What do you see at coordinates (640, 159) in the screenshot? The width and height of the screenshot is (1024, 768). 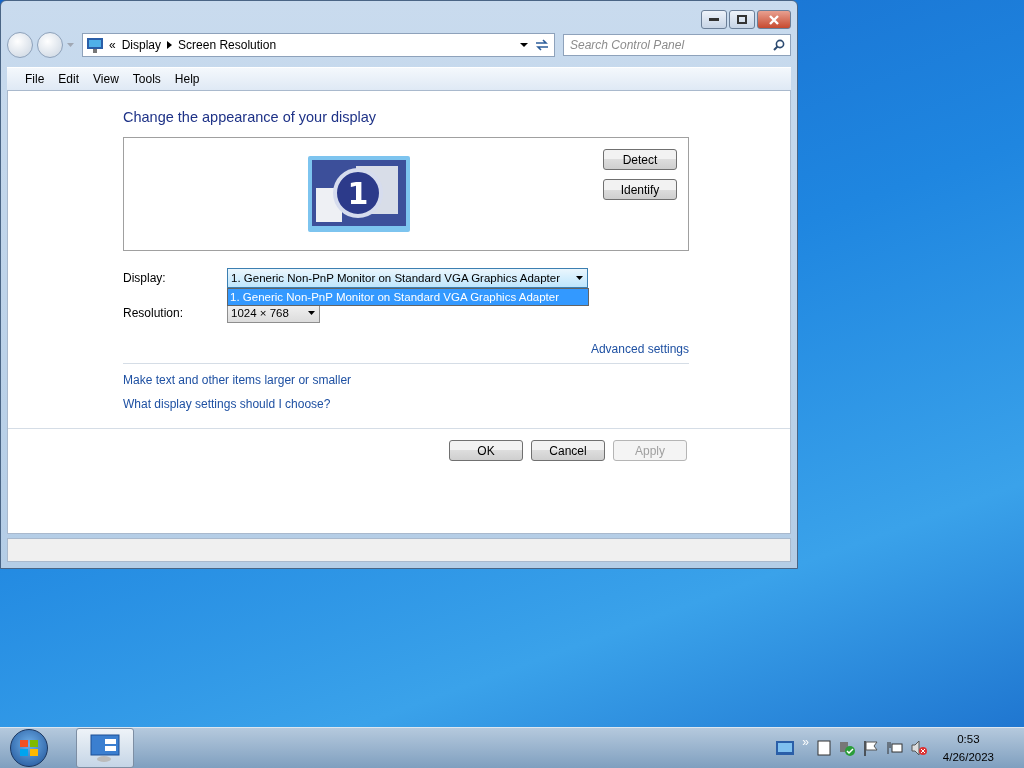 I see `preview-button: Detect` at bounding box center [640, 159].